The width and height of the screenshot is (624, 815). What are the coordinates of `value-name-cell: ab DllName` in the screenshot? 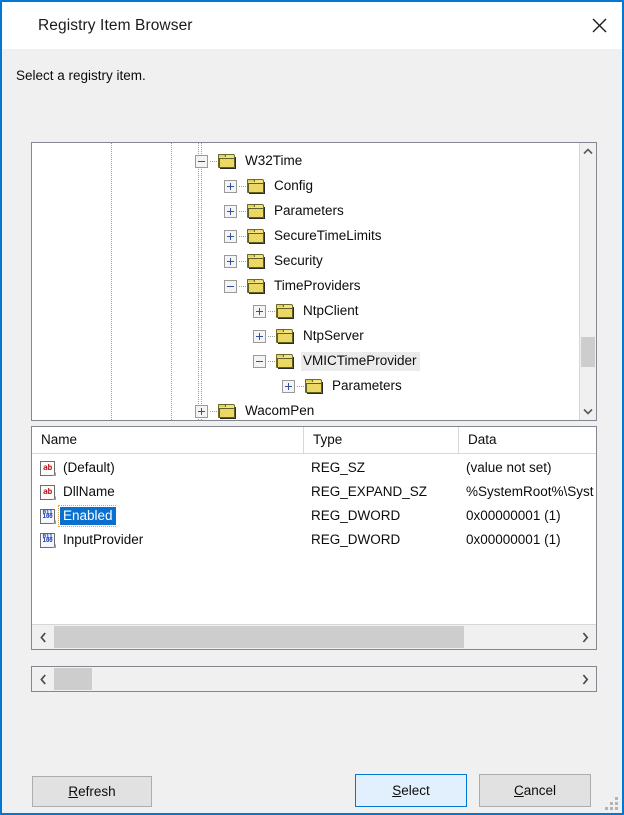 It's located at (79, 492).